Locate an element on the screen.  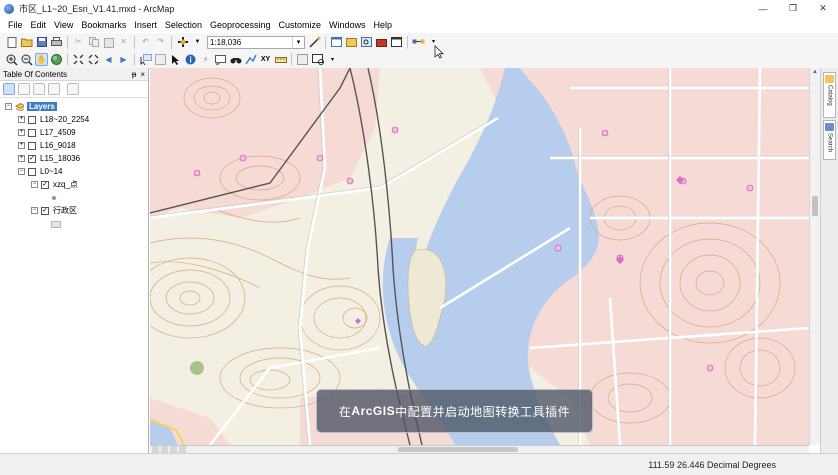
chevron-down-icon: ▾ is located at coordinates (298, 42).